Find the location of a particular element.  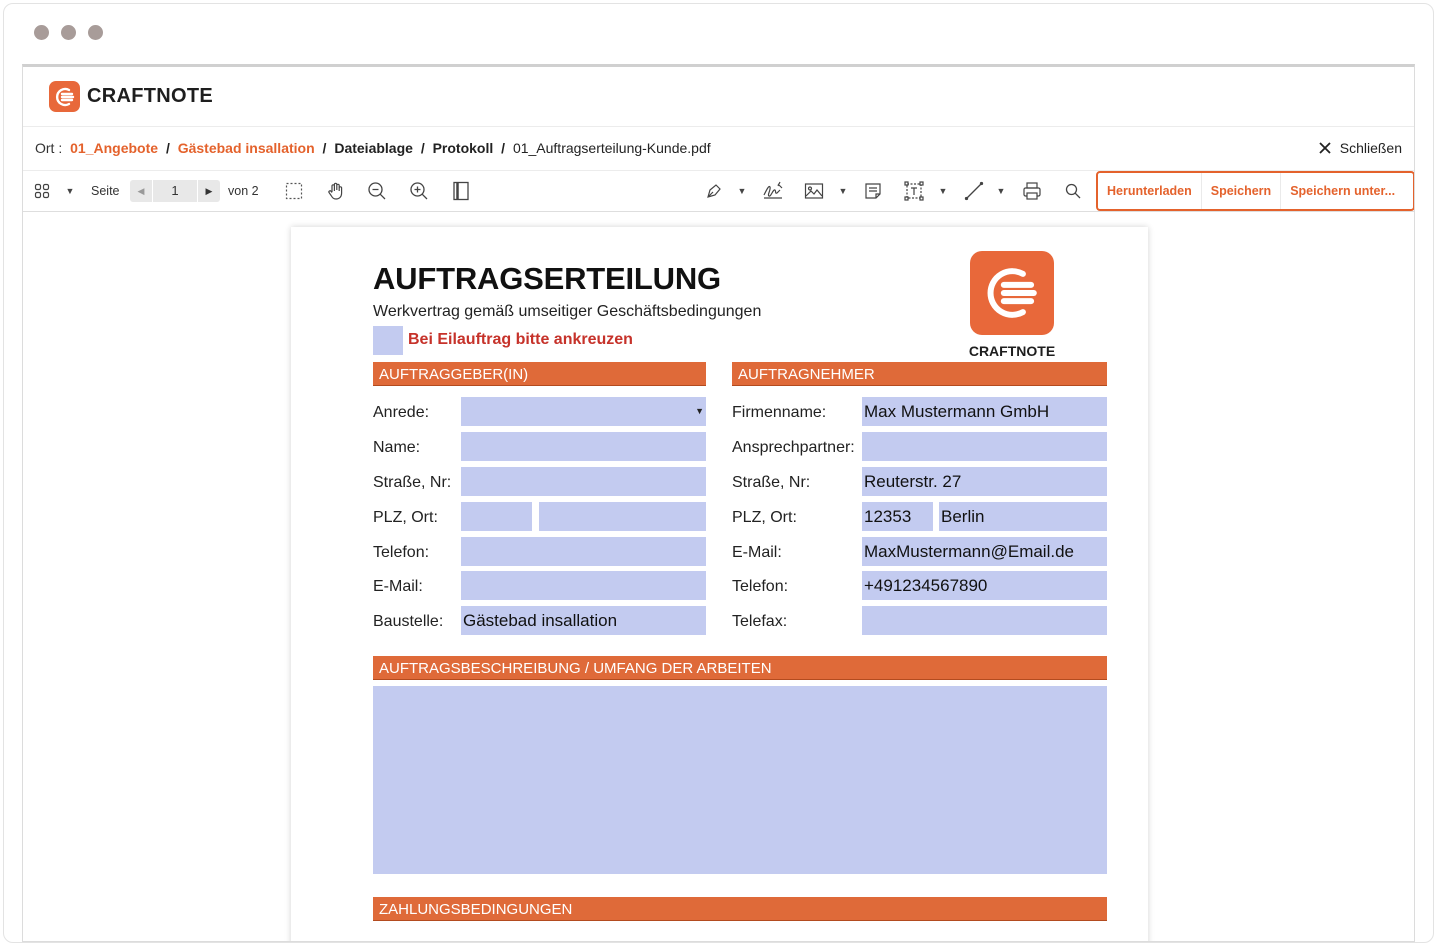

download-button: Herunterladen is located at coordinates (1150, 191).